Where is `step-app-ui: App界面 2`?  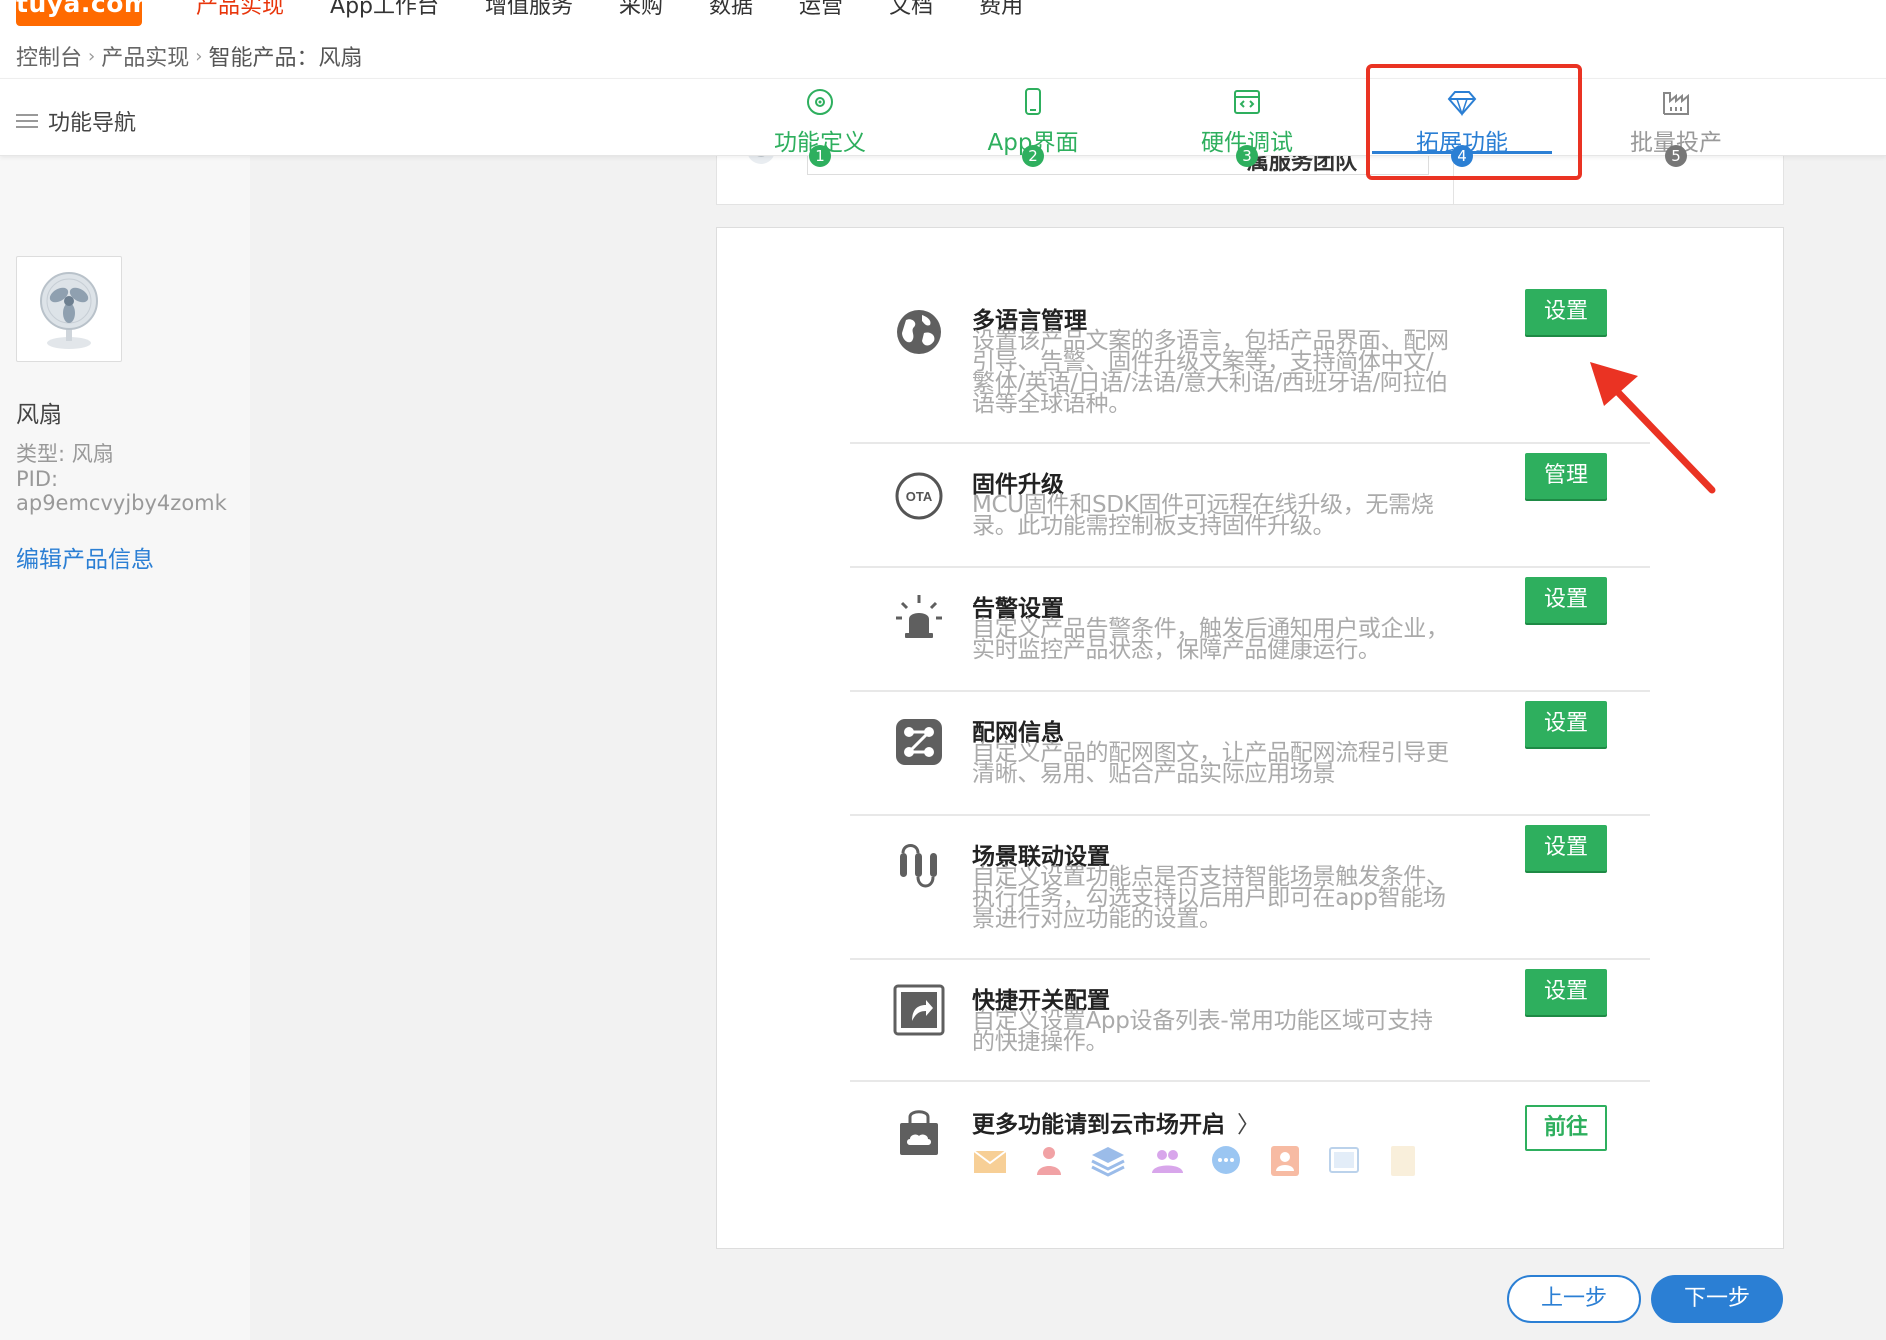
step-app-ui: App界面 2 is located at coordinates (1033, 123).